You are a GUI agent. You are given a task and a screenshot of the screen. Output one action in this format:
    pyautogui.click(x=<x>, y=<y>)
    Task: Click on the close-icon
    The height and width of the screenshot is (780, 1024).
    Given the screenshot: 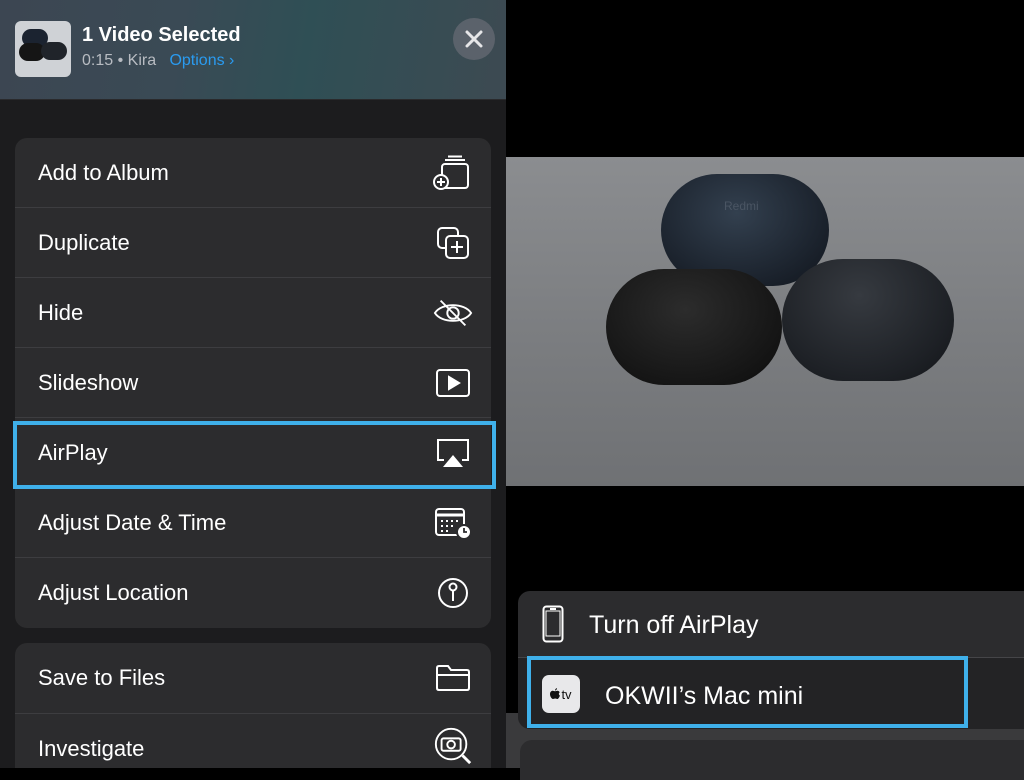 What is the action you would take?
    pyautogui.click(x=474, y=39)
    